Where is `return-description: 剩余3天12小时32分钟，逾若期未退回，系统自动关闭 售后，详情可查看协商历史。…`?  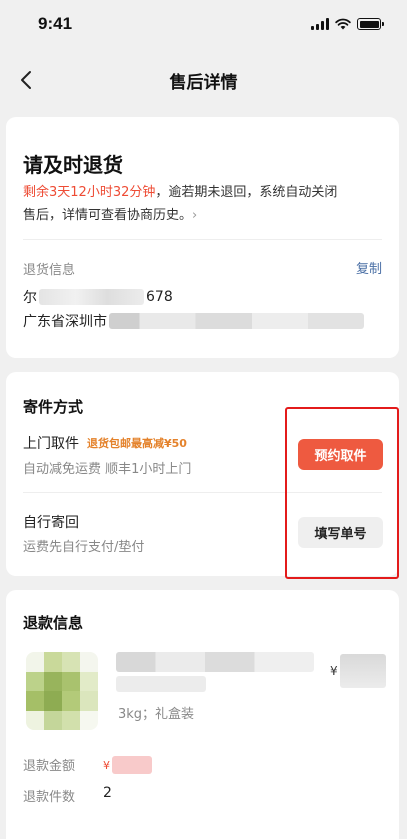
return-description: 剩余3天12小时32分钟，逾若期未退回，系统自动关闭 售后，详情可查看协商历史。… is located at coordinates (203, 204).